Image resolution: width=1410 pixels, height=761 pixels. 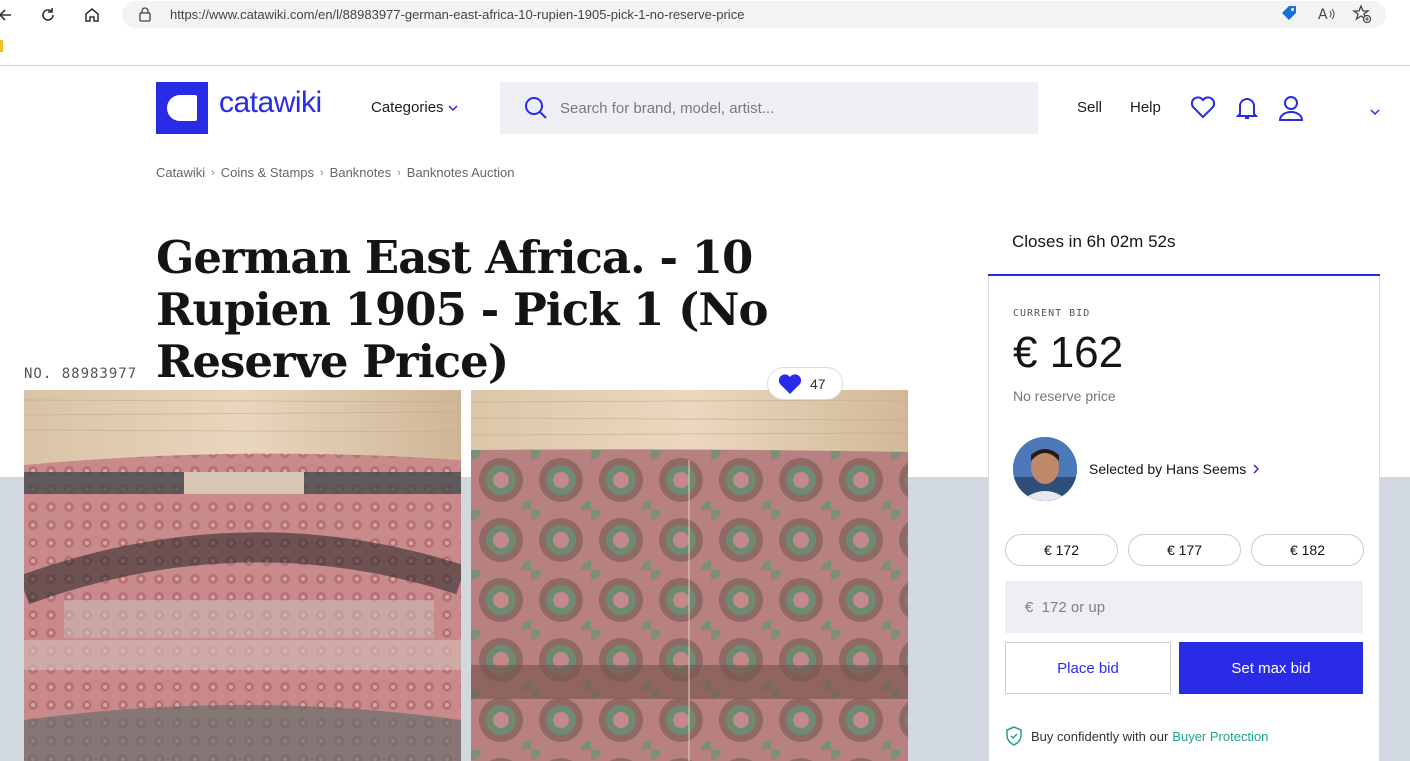 I want to click on breadcrumb-item: Banknotes, so click(x=360, y=172).